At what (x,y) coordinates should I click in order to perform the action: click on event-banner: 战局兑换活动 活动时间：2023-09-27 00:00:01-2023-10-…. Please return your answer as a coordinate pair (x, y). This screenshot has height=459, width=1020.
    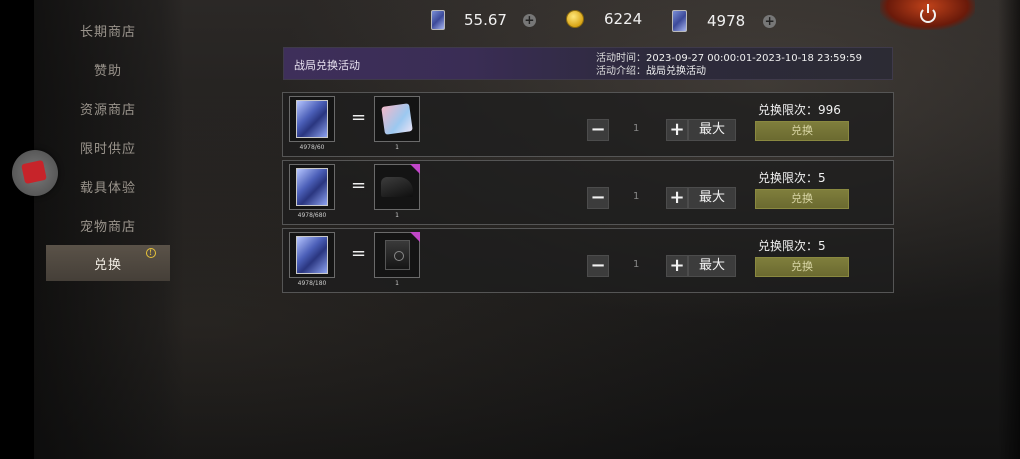
    Looking at the image, I should click on (588, 63).